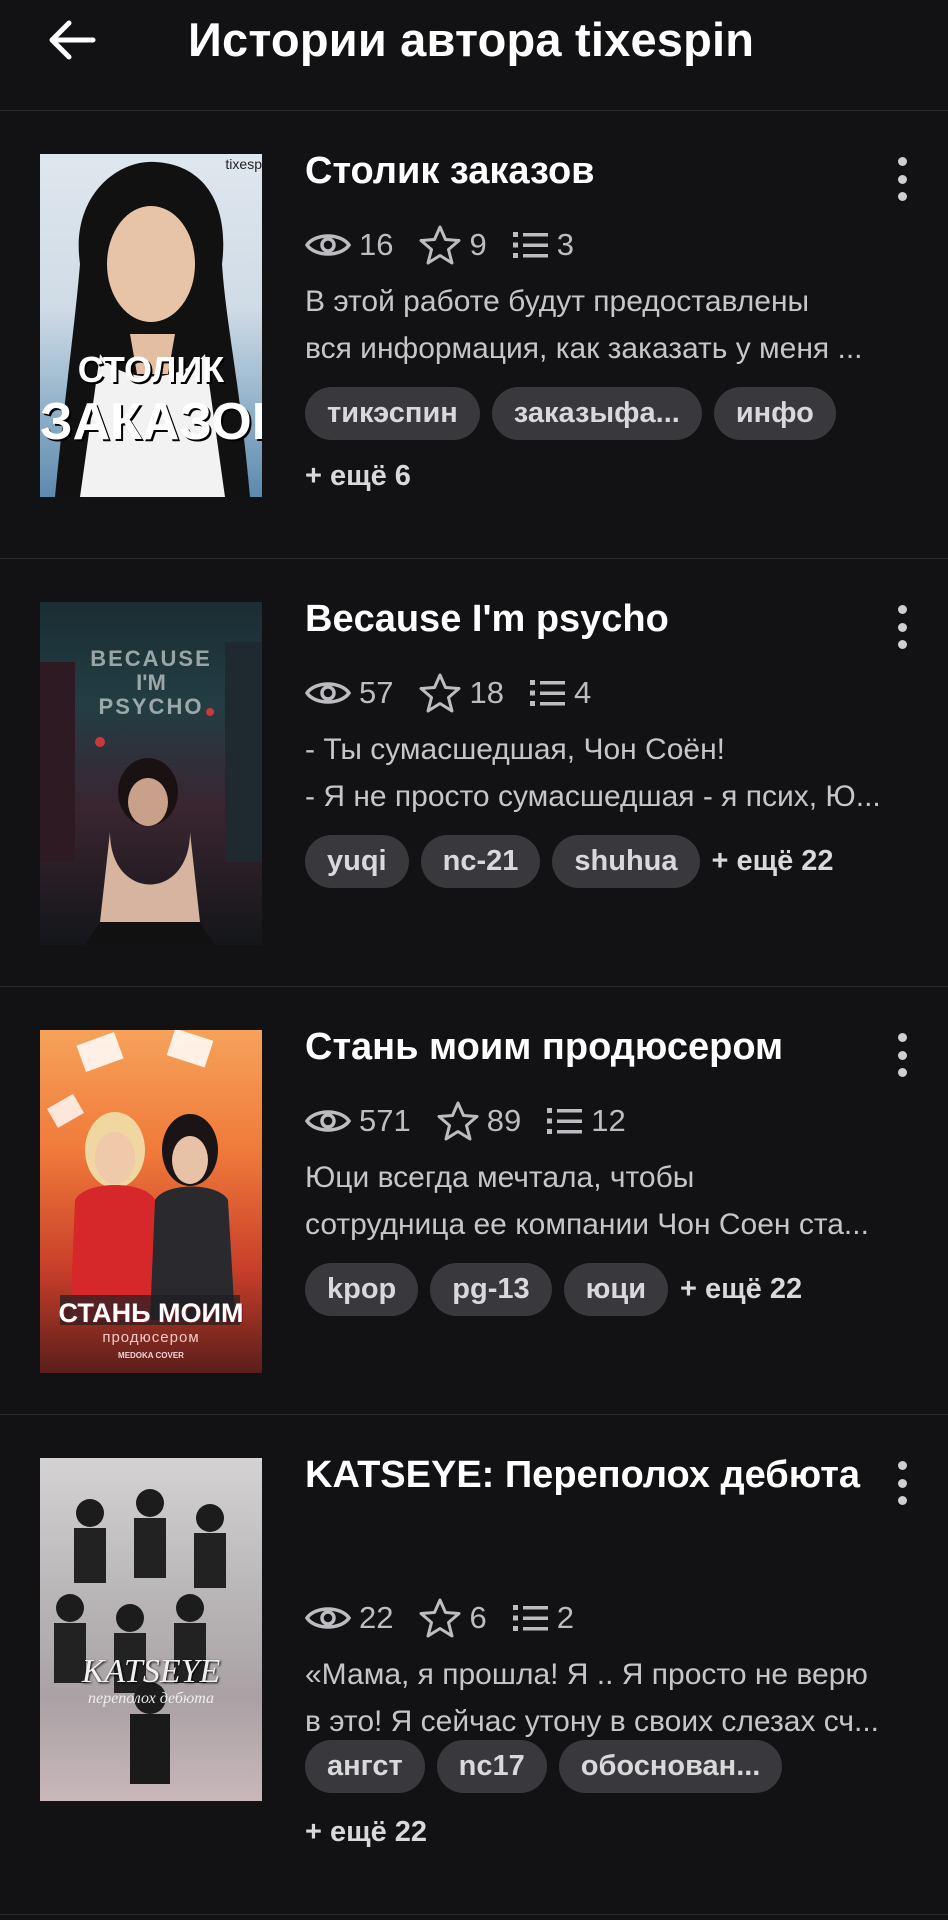 The image size is (948, 1920). Describe the element at coordinates (243, 164) in the screenshot. I see `cover-watermark: tixesp` at that location.